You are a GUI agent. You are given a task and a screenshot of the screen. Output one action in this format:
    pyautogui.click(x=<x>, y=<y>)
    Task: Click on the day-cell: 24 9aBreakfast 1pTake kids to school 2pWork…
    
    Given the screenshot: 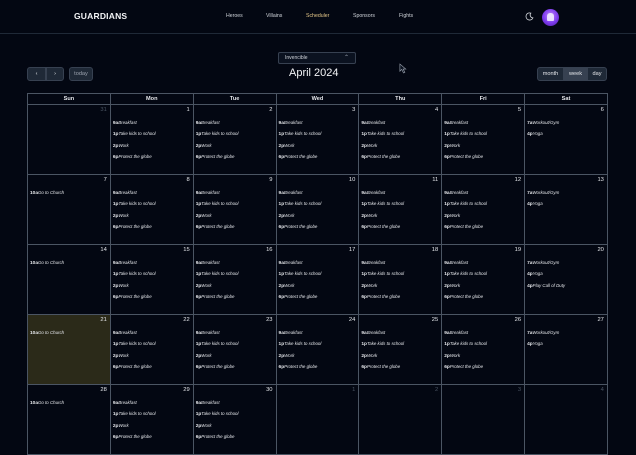 What is the action you would take?
    pyautogui.click(x=318, y=350)
    